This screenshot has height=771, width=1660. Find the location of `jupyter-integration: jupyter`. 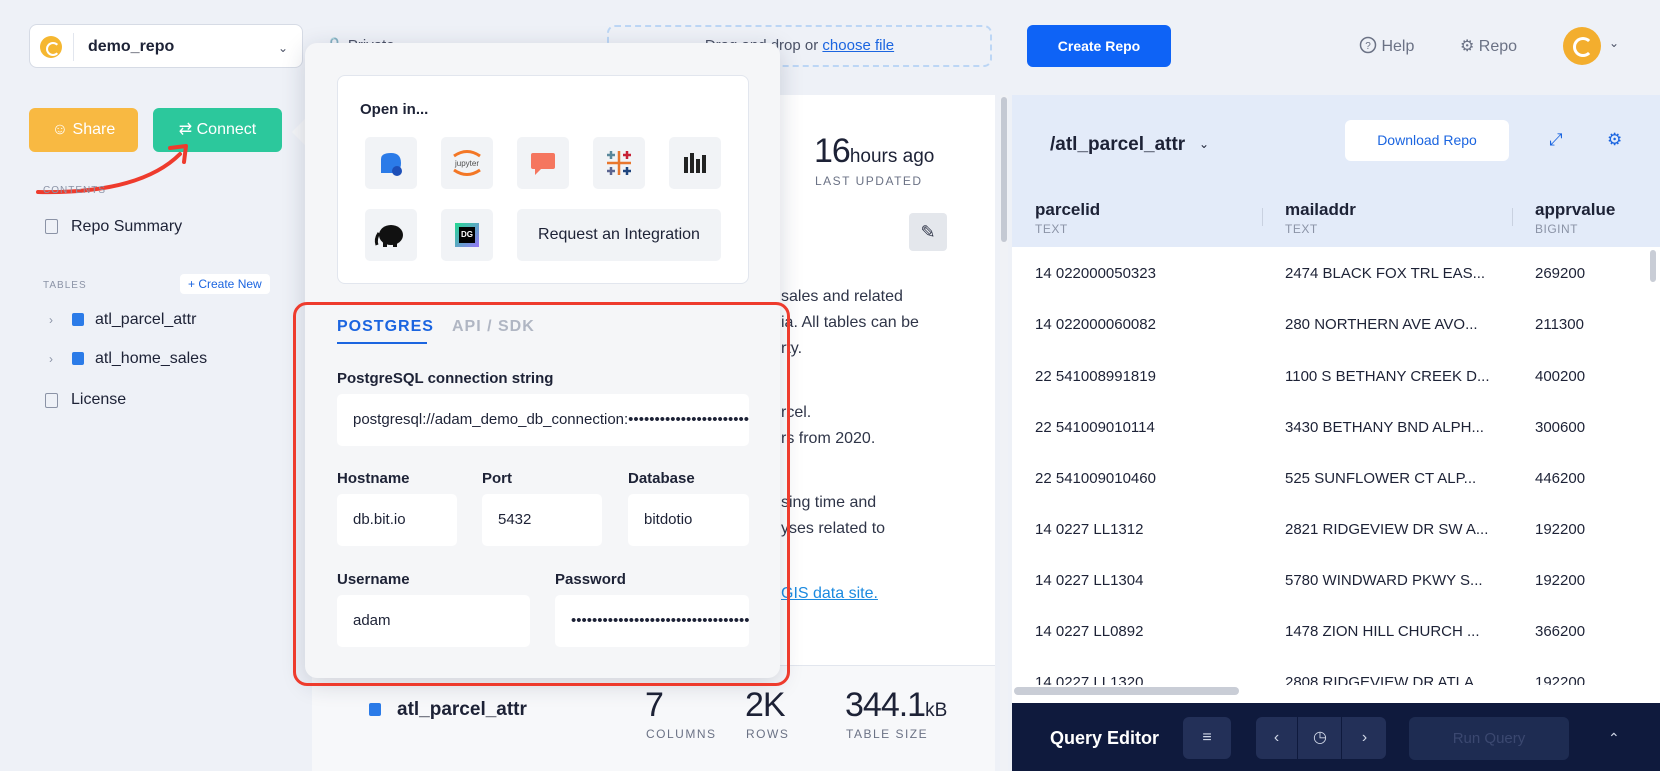

jupyter-integration: jupyter is located at coordinates (467, 163).